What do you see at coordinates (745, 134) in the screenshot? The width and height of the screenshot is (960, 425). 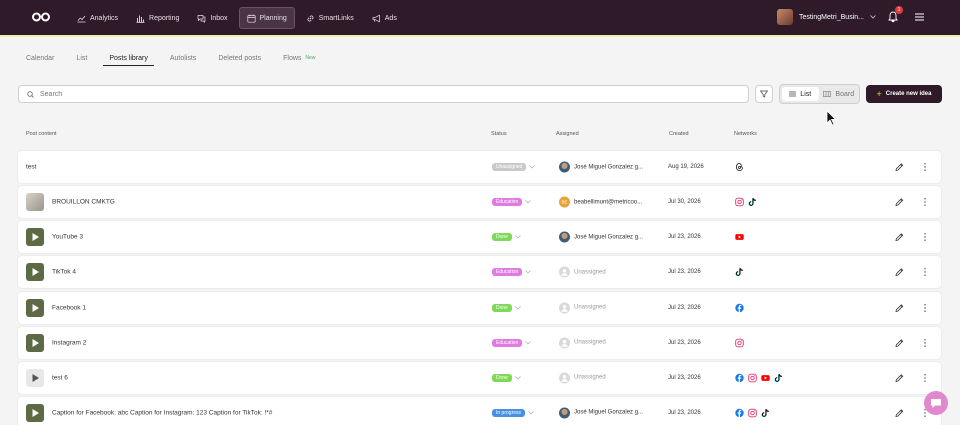 I see `column-networks: Networks` at bounding box center [745, 134].